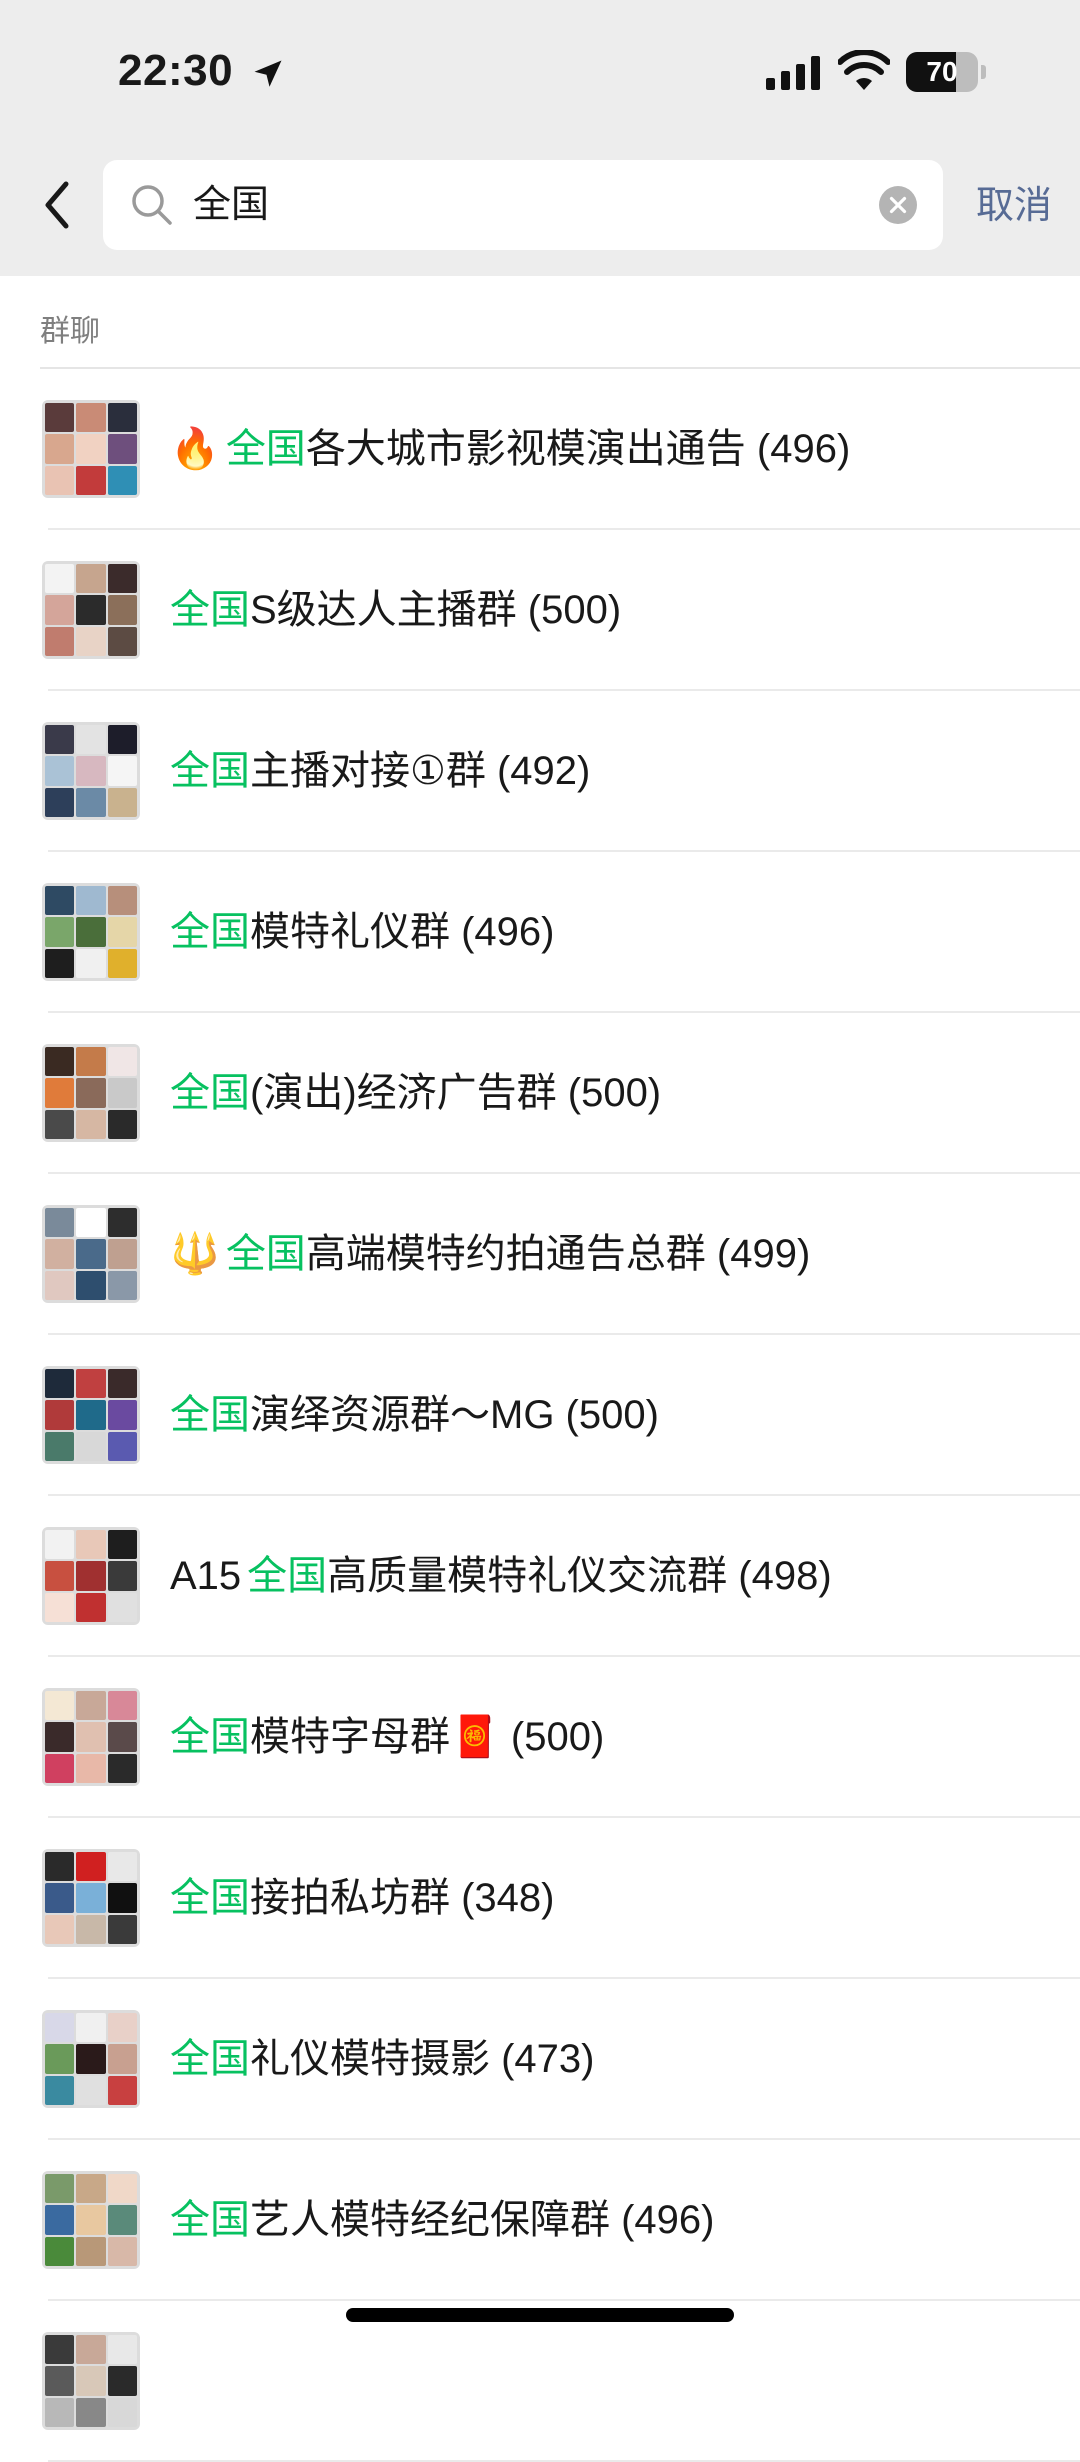  I want to click on group-chat-row: A15 全国高质量模特礼仪交流群 (498), so click(540, 1576).